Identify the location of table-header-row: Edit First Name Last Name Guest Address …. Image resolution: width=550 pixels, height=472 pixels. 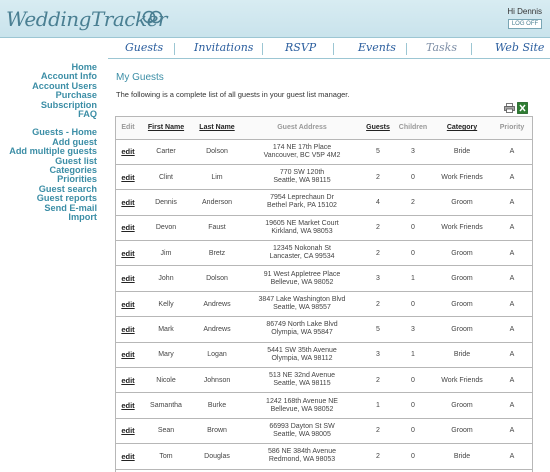
(324, 128).